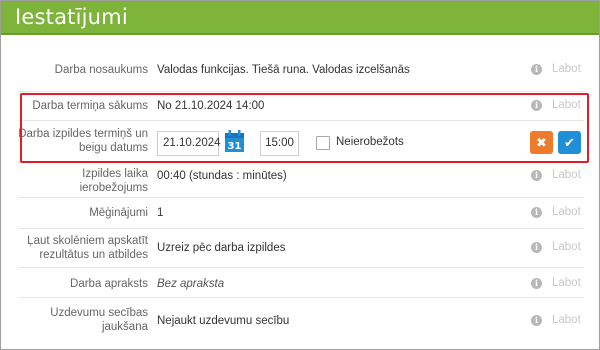 This screenshot has width=600, height=350. I want to click on cancel-button: ✖, so click(541, 142).